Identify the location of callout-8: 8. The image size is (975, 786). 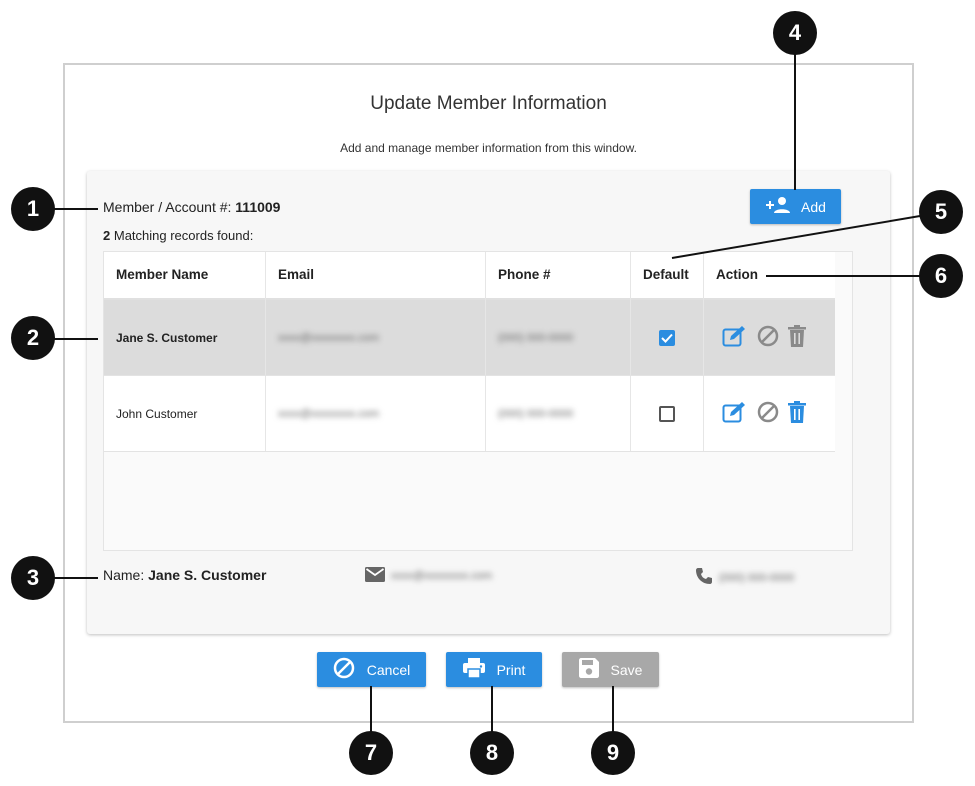
(492, 753).